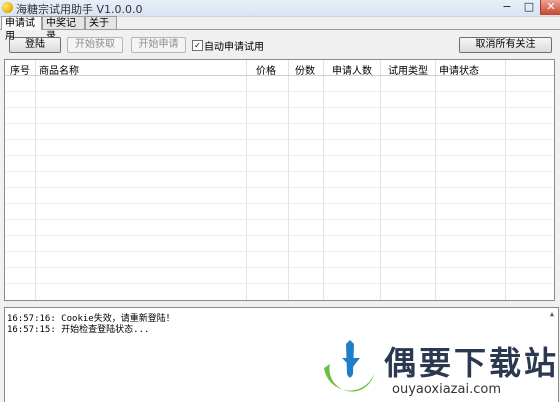 This screenshot has width=560, height=402. I want to click on auto-apply-checkbox: ✓, so click(197, 45).